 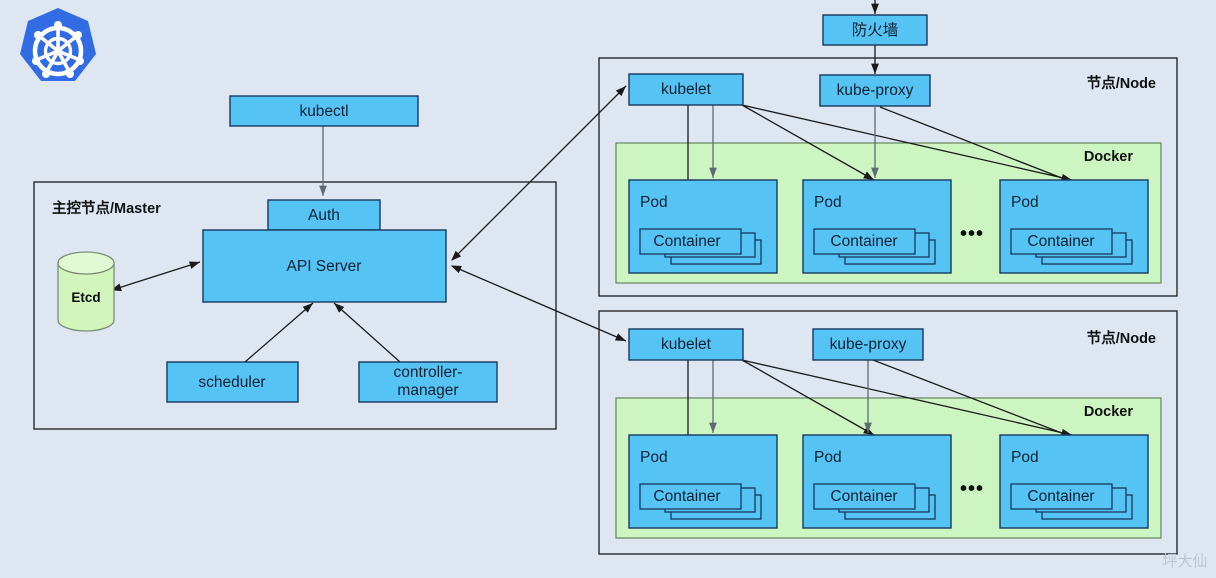 I want to click on scheduler-label: scheduler, so click(x=231, y=382).